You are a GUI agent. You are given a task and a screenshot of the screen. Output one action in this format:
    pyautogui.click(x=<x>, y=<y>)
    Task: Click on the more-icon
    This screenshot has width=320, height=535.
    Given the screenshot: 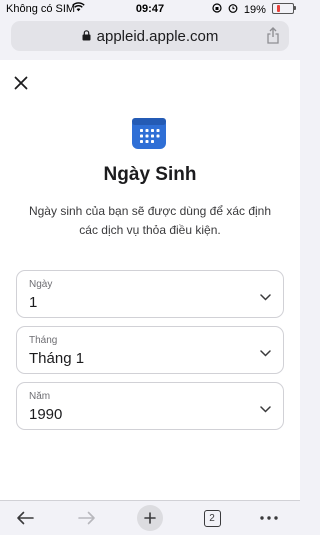 What is the action you would take?
    pyautogui.click(x=269, y=518)
    